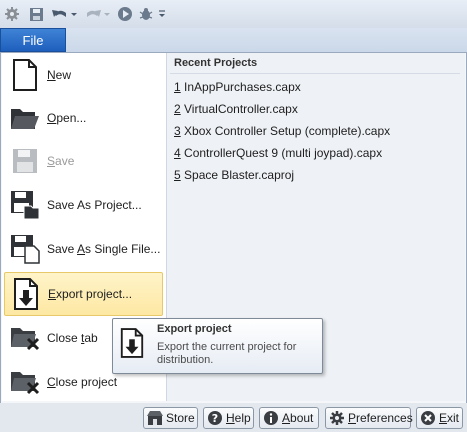 This screenshot has width=467, height=432. I want to click on help-button: ? Help, so click(228, 418).